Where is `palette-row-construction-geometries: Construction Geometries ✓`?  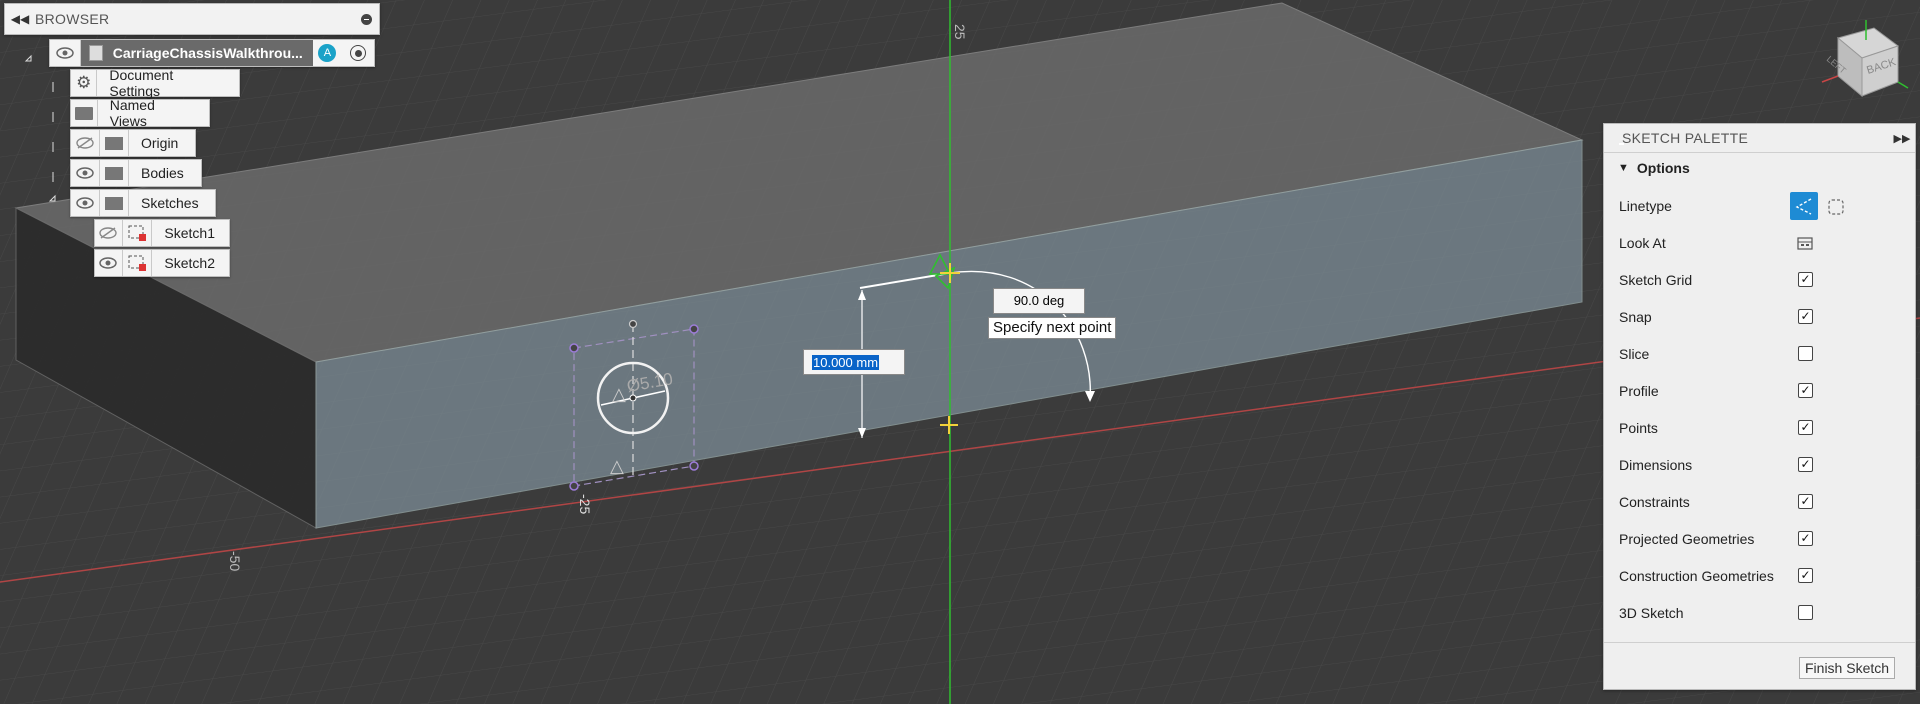 palette-row-construction-geometries: Construction Geometries ✓ is located at coordinates (1759, 575).